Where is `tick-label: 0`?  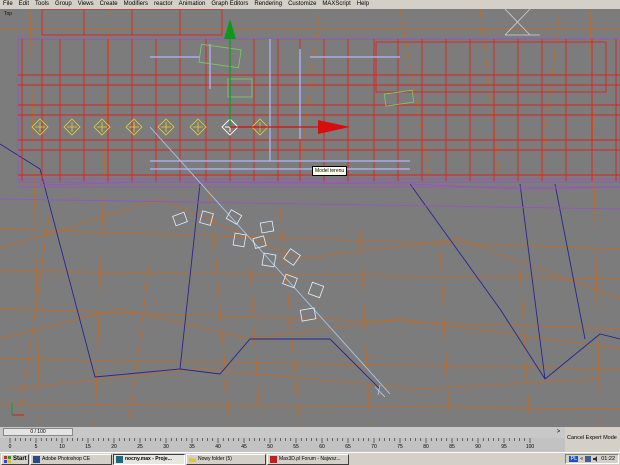
tick-label: 0 is located at coordinates (10, 447).